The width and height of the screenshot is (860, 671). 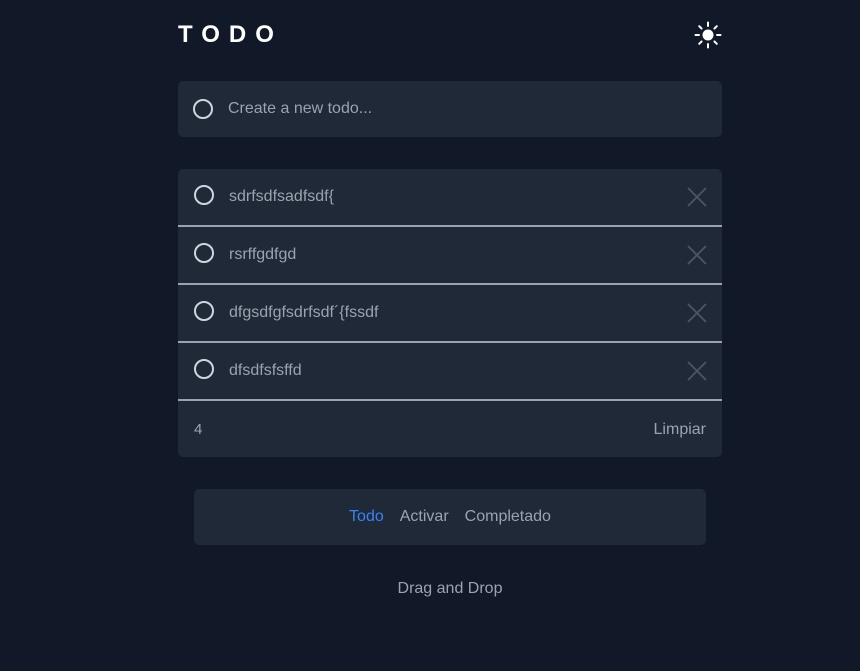 I want to click on todo-item: dfgsdfgfsdrfsdf´{fssdf, so click(x=450, y=314).